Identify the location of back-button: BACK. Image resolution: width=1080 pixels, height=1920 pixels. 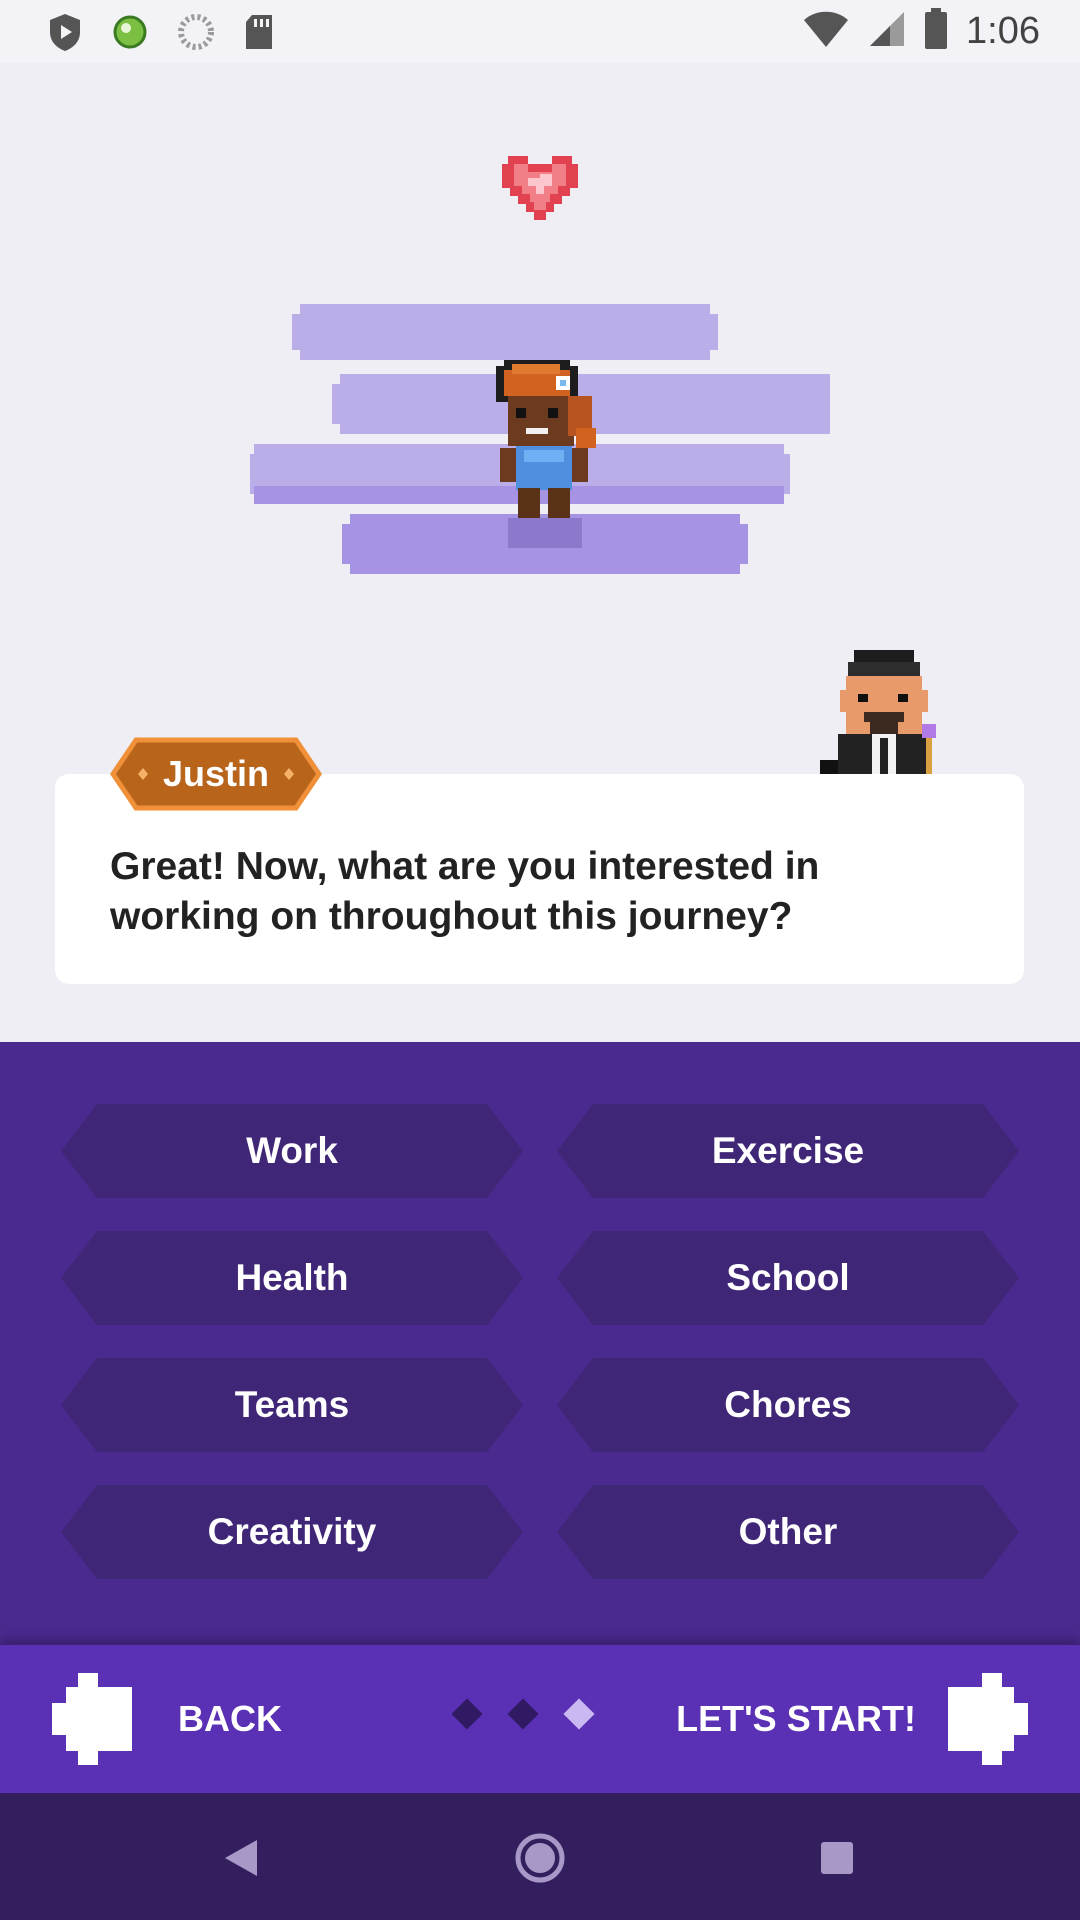
(167, 1719).